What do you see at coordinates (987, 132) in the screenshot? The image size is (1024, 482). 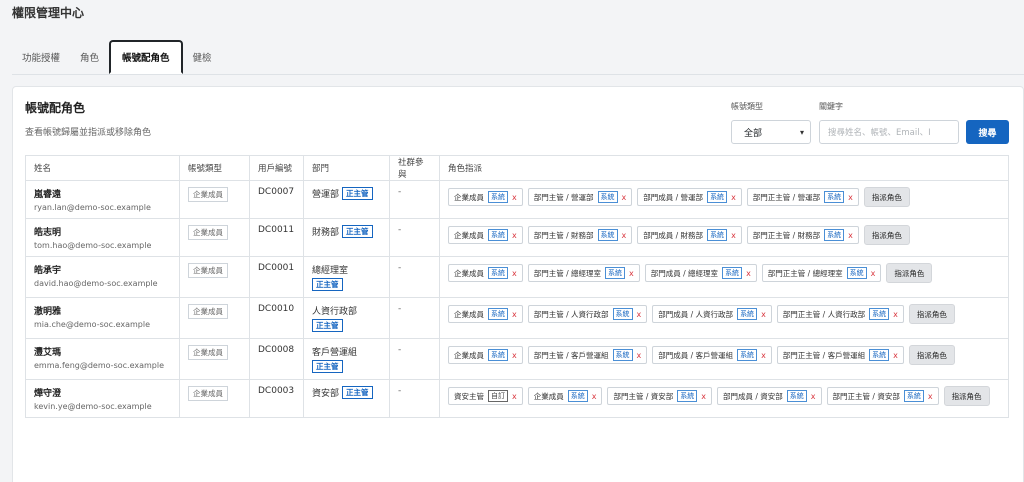 I see `search-button: 搜尋` at bounding box center [987, 132].